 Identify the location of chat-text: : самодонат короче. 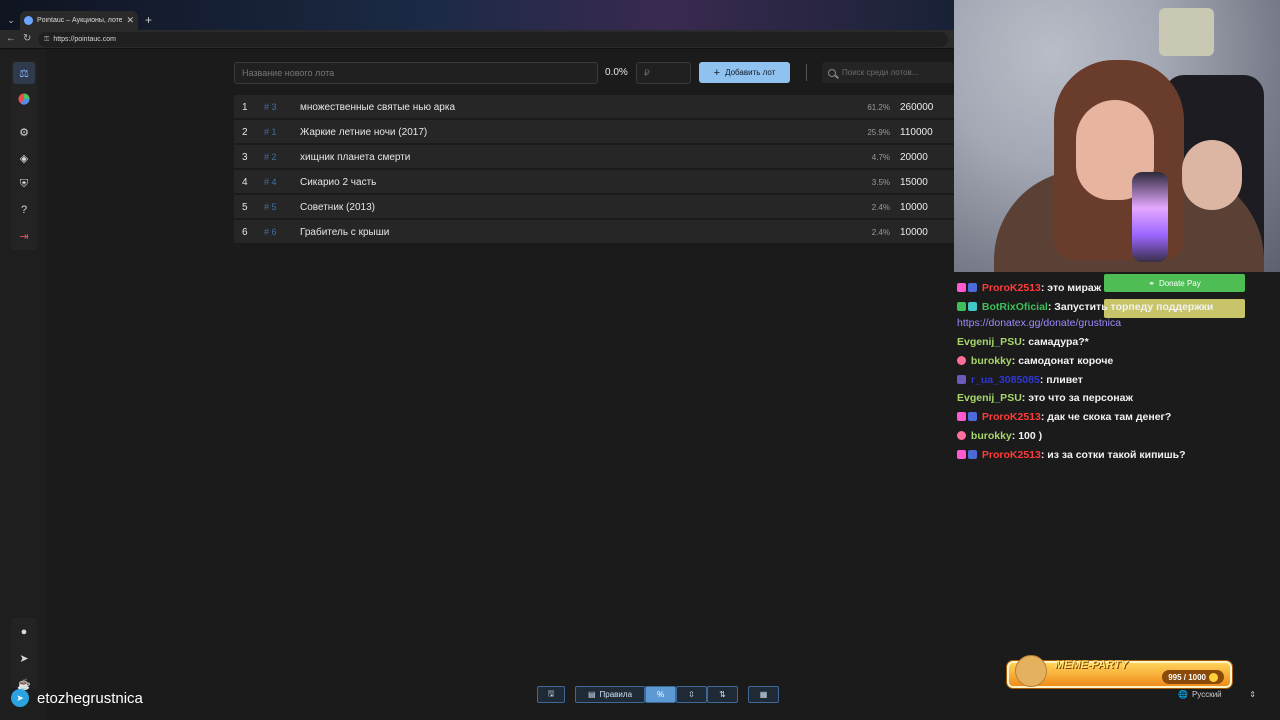
(1062, 361).